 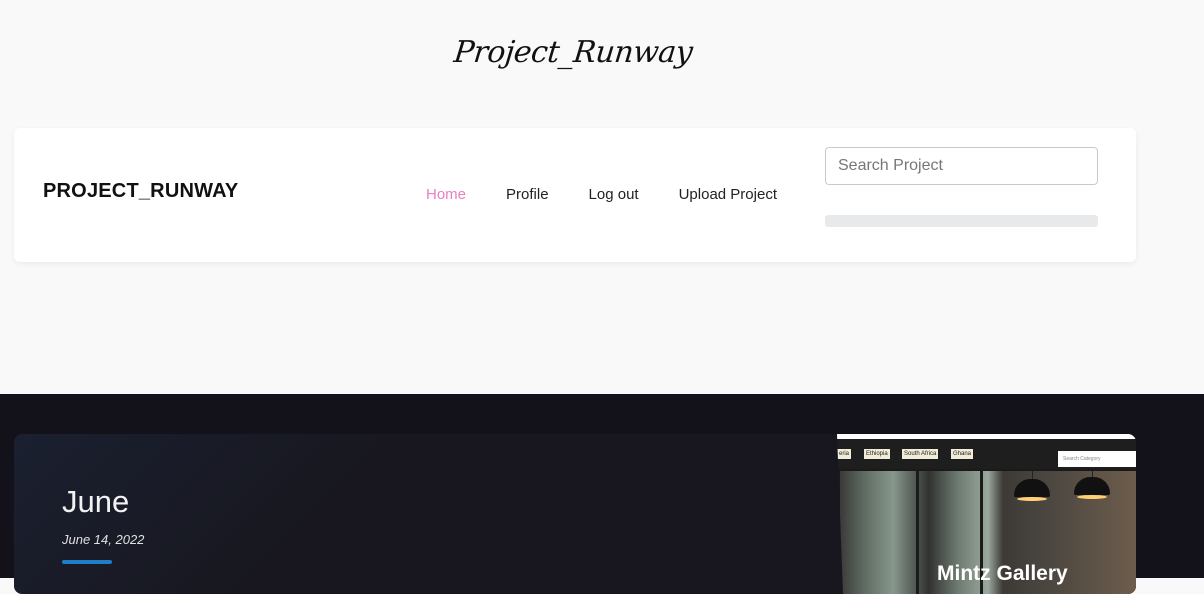 What do you see at coordinates (614, 194) in the screenshot?
I see `nav-link-logout: Log out` at bounding box center [614, 194].